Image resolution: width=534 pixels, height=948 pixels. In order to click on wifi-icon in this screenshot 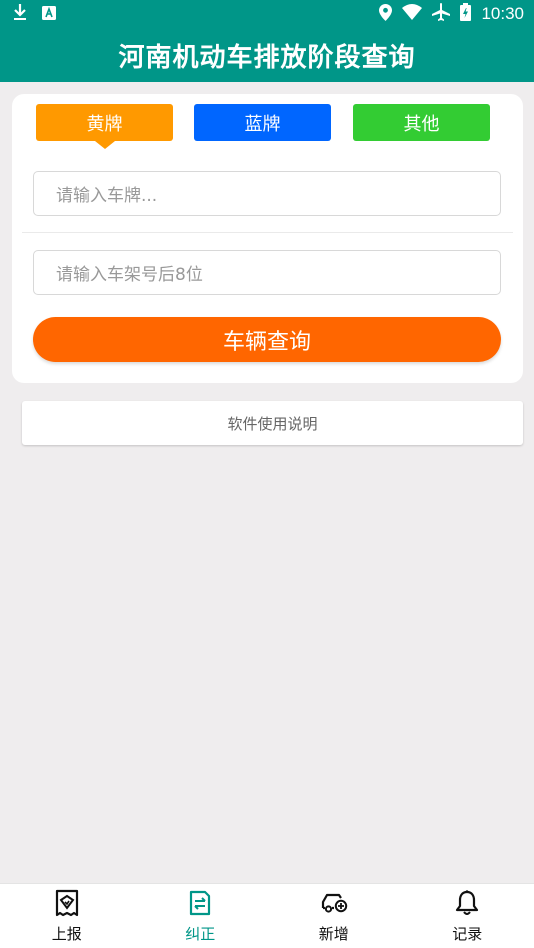, I will do `click(412, 14)`.